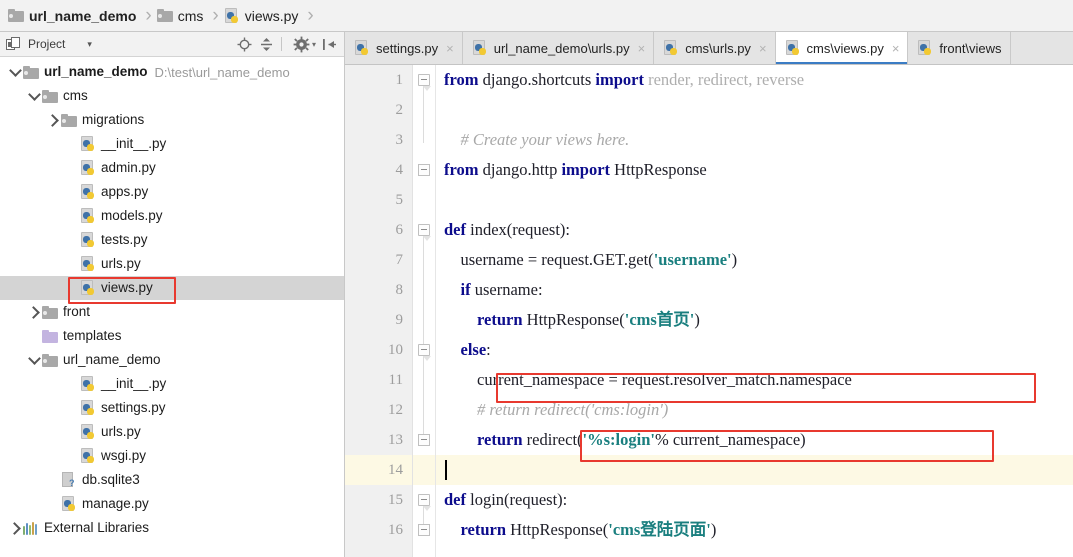 This screenshot has width=1073, height=557. What do you see at coordinates (395, 380) in the screenshot?
I see `line-number: 11` at bounding box center [395, 380].